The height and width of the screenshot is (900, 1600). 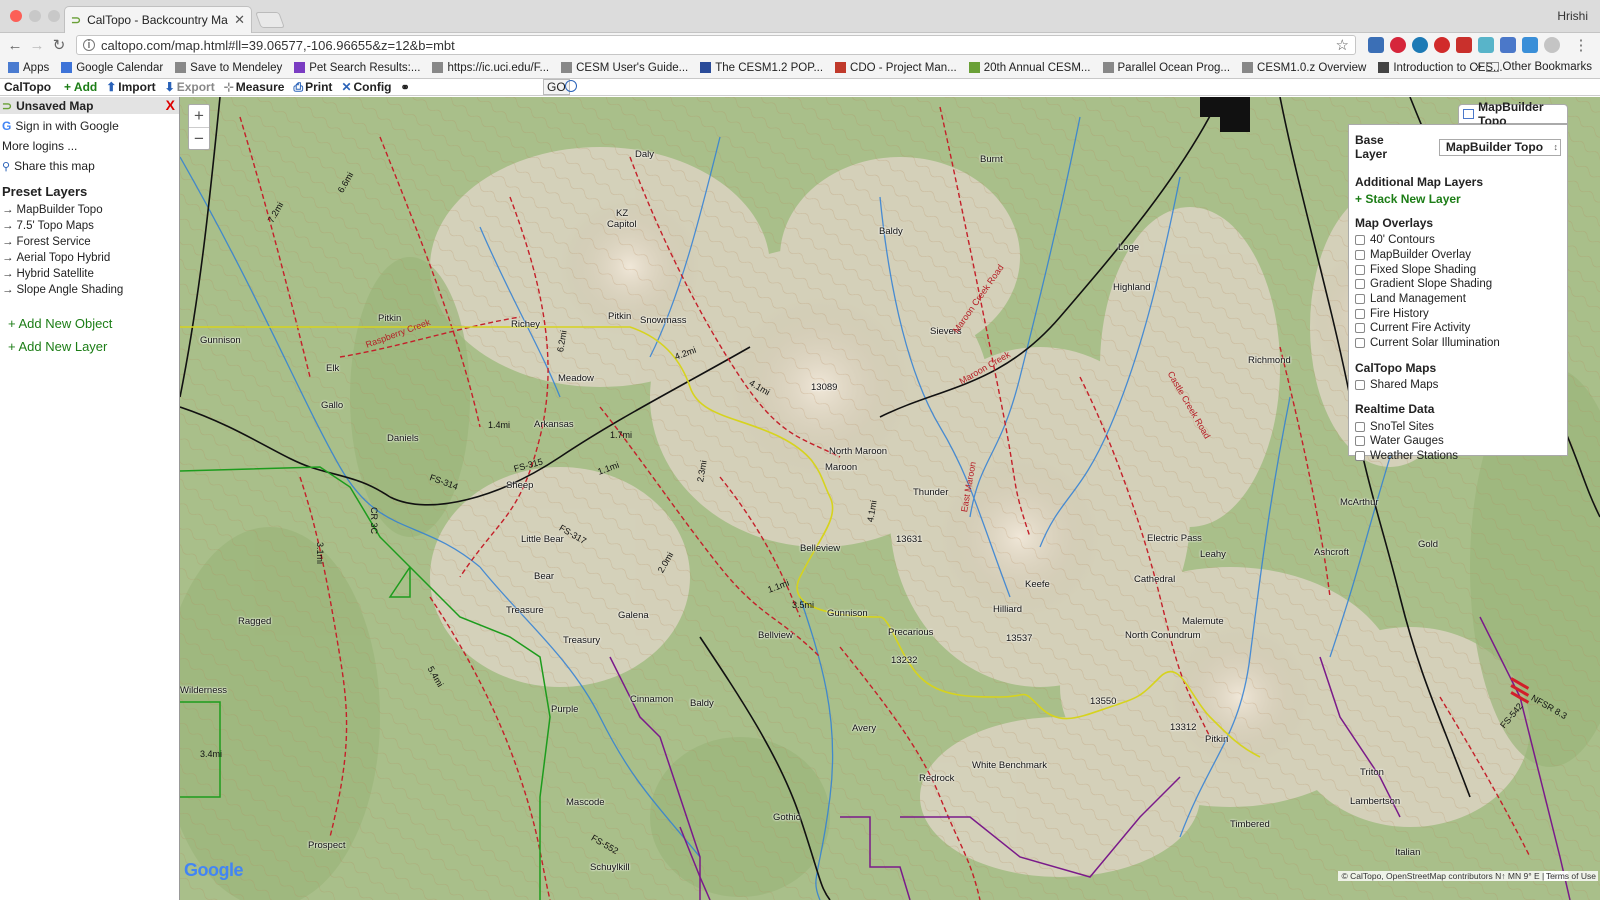 I want to click on map-place-label: Prospect, so click(x=327, y=845).